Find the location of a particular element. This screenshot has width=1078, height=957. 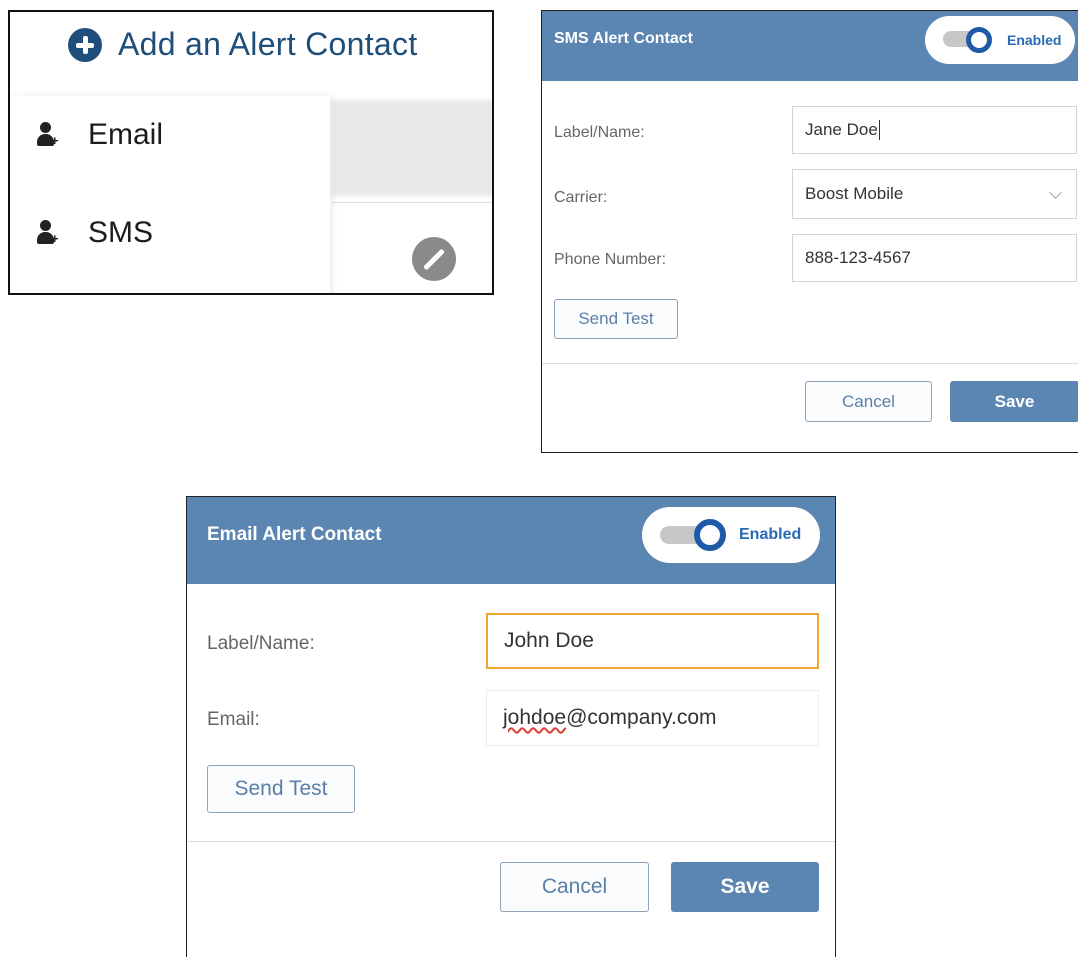

carrier-label: Carrier: is located at coordinates (581, 197).